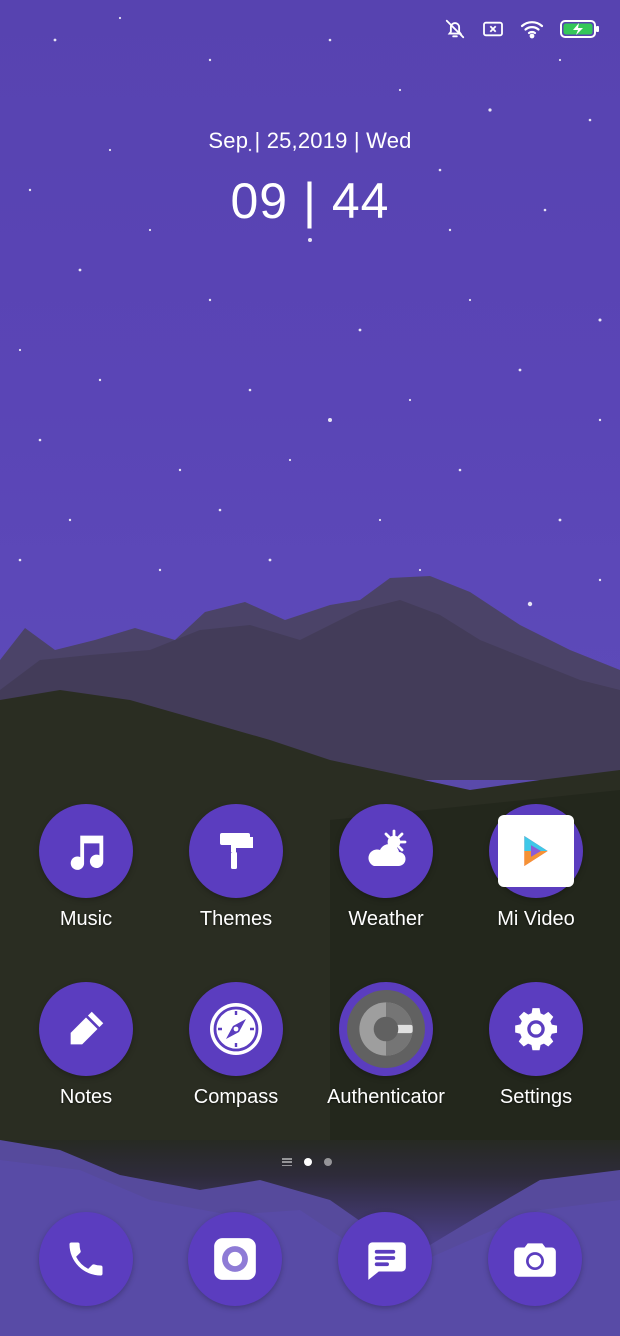  What do you see at coordinates (580, 29) in the screenshot?
I see `battery-charging-icon` at bounding box center [580, 29].